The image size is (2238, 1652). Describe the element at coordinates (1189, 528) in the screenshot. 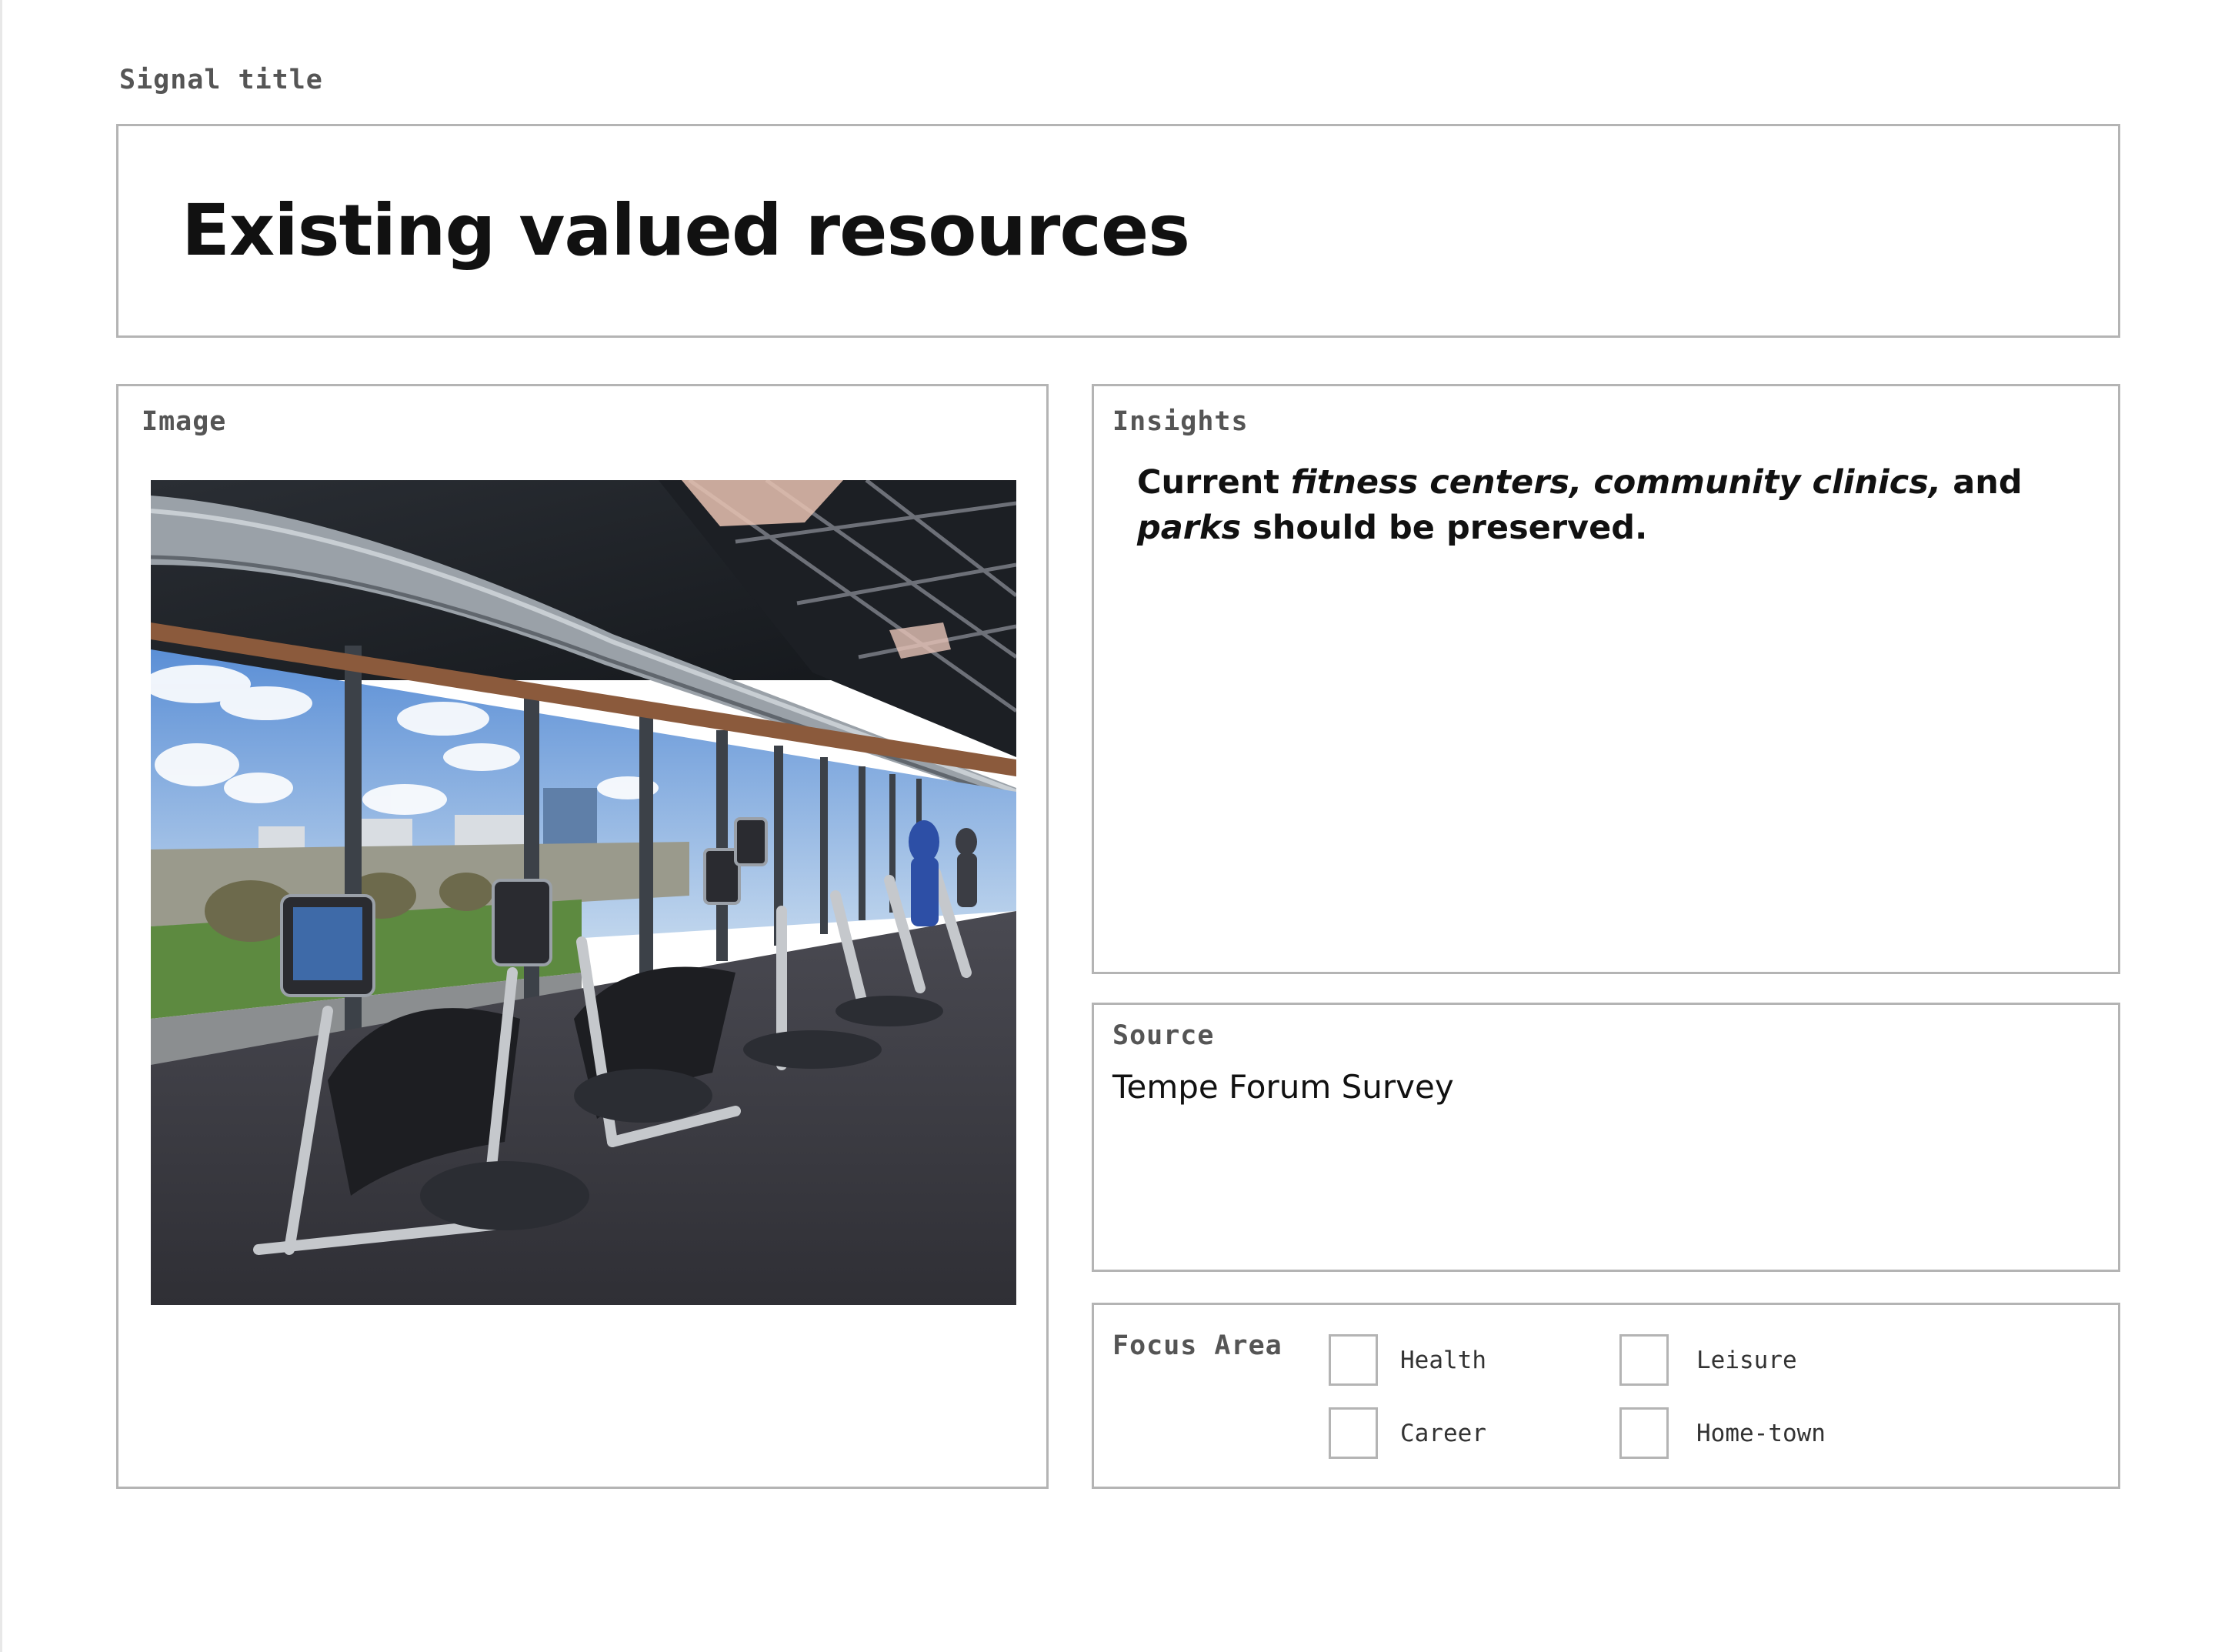

I see `insights-emphasis: parks` at that location.